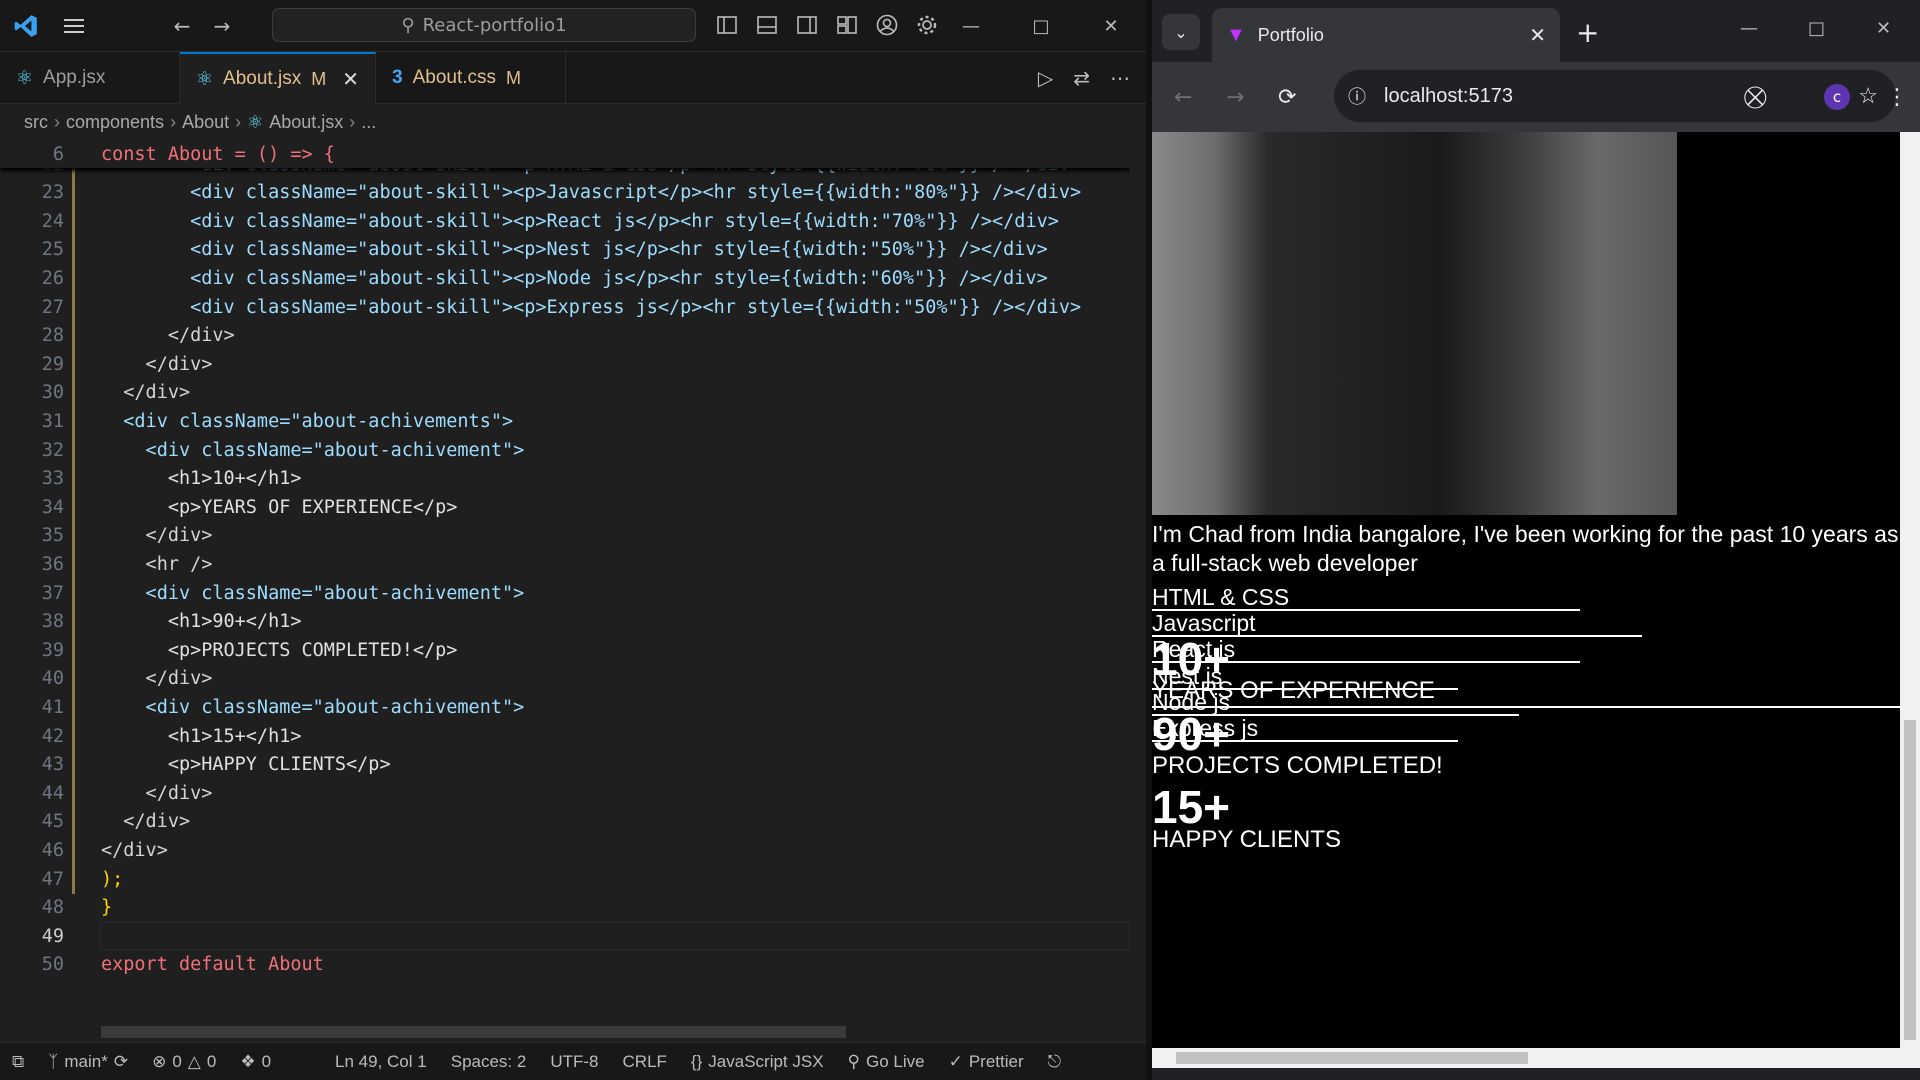 This screenshot has height=1080, width=1920. I want to click on achievement-label: HAPPY CLIENTS, so click(1246, 839).